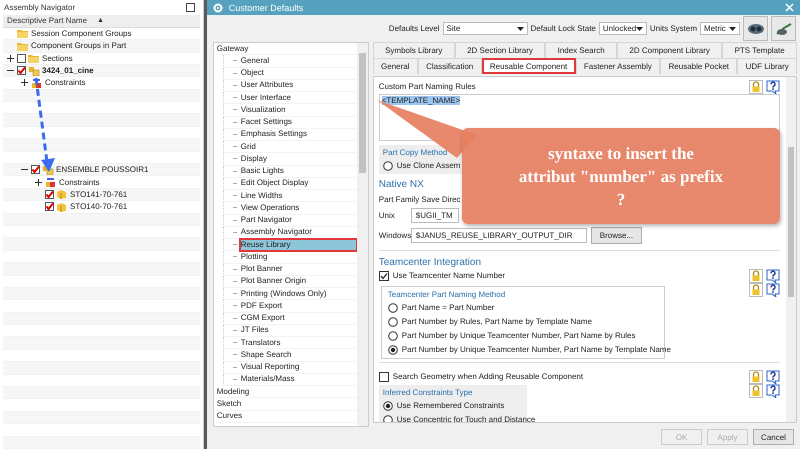 This screenshot has width=800, height=449. What do you see at coordinates (298, 244) in the screenshot?
I see `category-item: Reuse Library` at bounding box center [298, 244].